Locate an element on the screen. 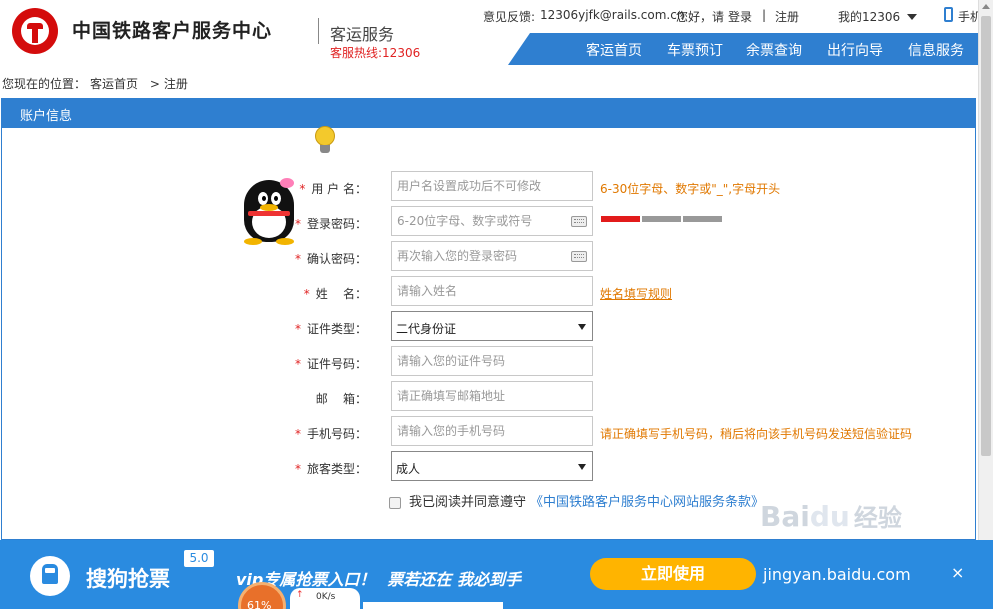  name-field is located at coordinates (492, 291).